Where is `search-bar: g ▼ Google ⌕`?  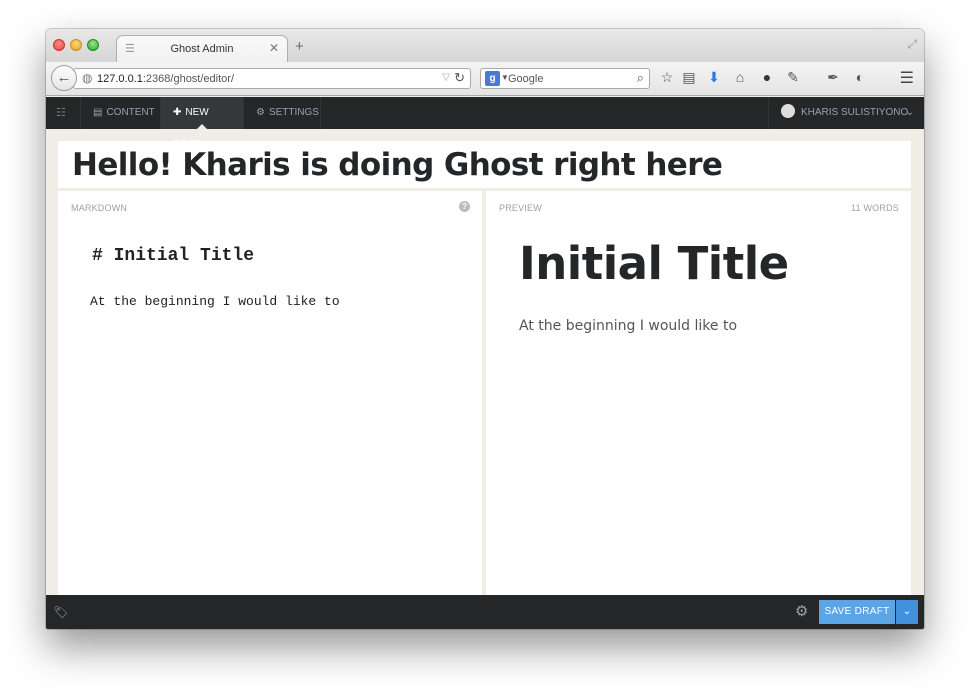 search-bar: g ▼ Google ⌕ is located at coordinates (565, 78).